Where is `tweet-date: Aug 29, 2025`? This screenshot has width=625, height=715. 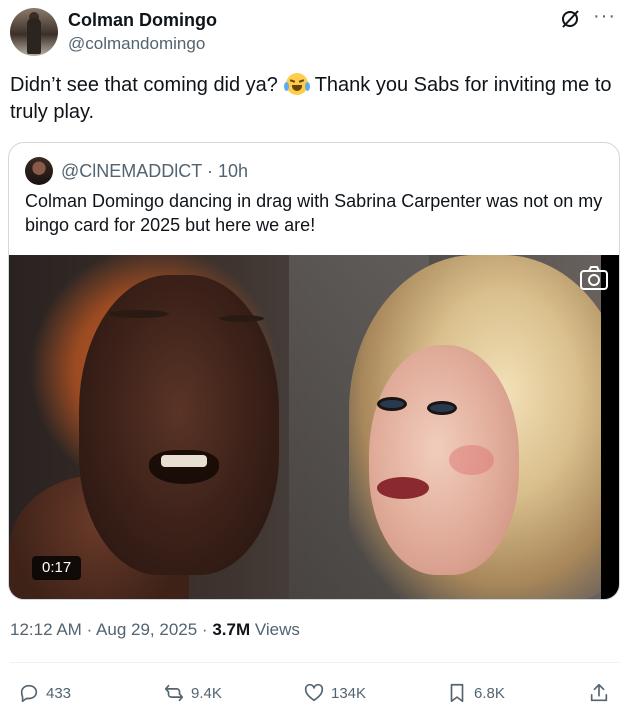 tweet-date: Aug 29, 2025 is located at coordinates (146, 629).